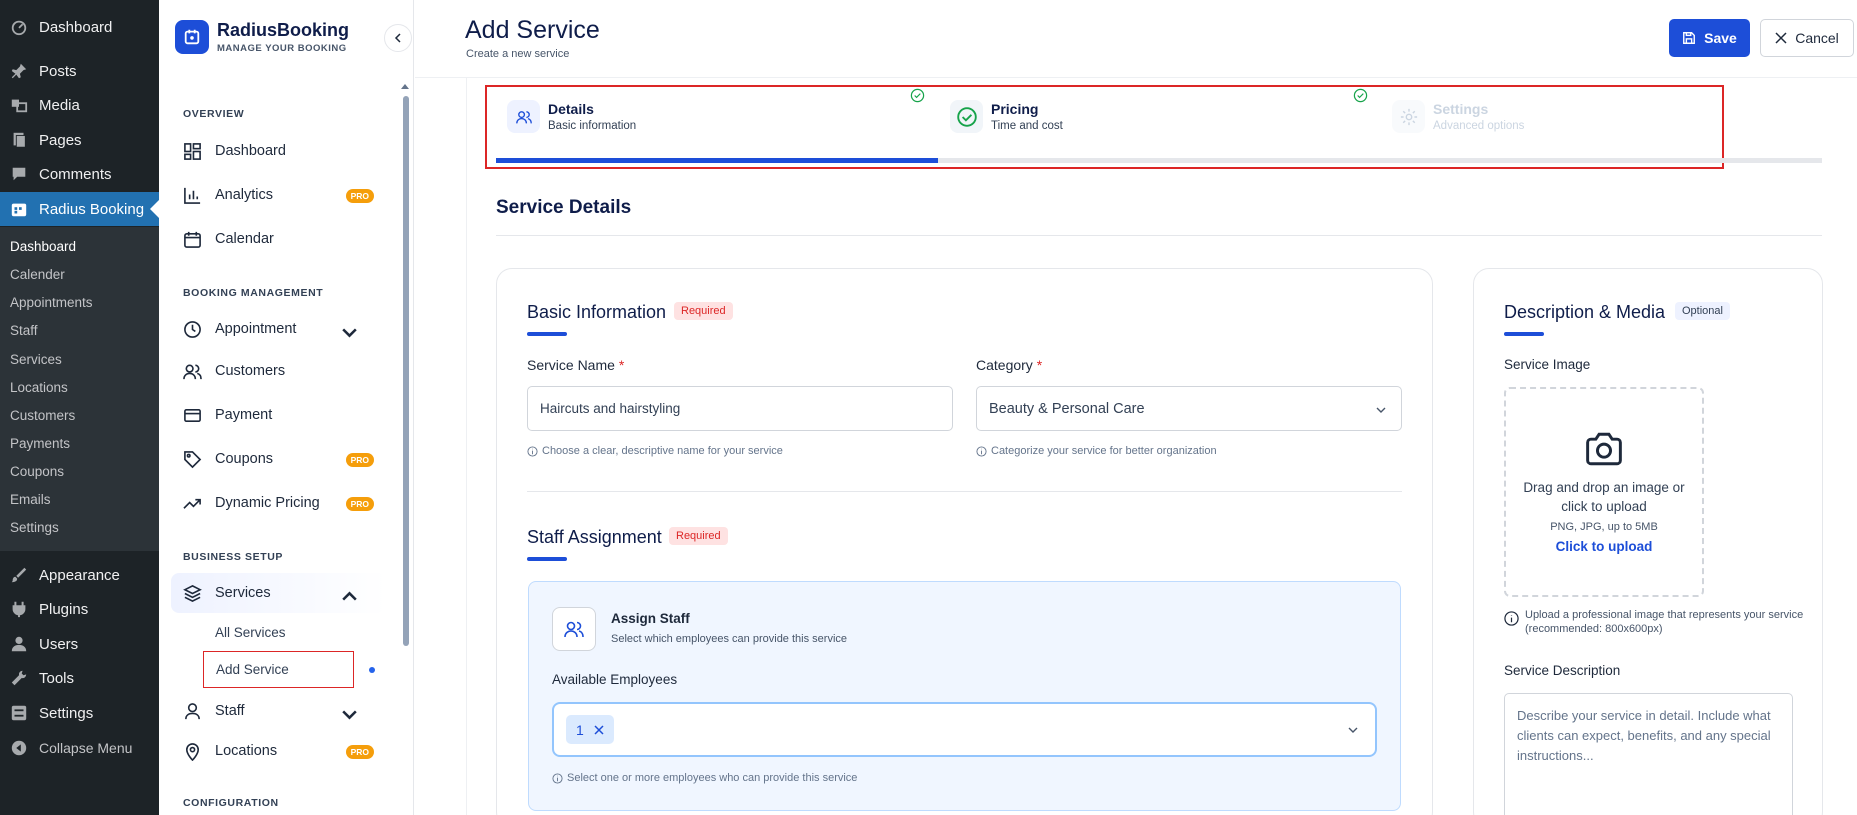 This screenshot has height=815, width=1857. What do you see at coordinates (1004, 365) in the screenshot?
I see `label-text: Category` at bounding box center [1004, 365].